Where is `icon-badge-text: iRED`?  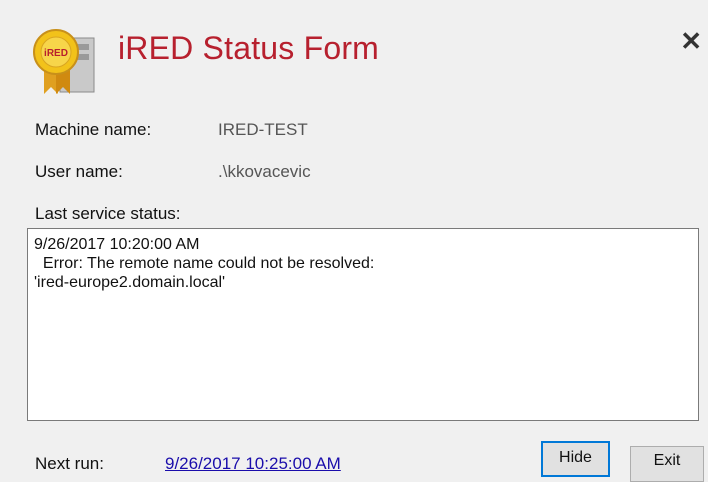 icon-badge-text: iRED is located at coordinates (56, 53).